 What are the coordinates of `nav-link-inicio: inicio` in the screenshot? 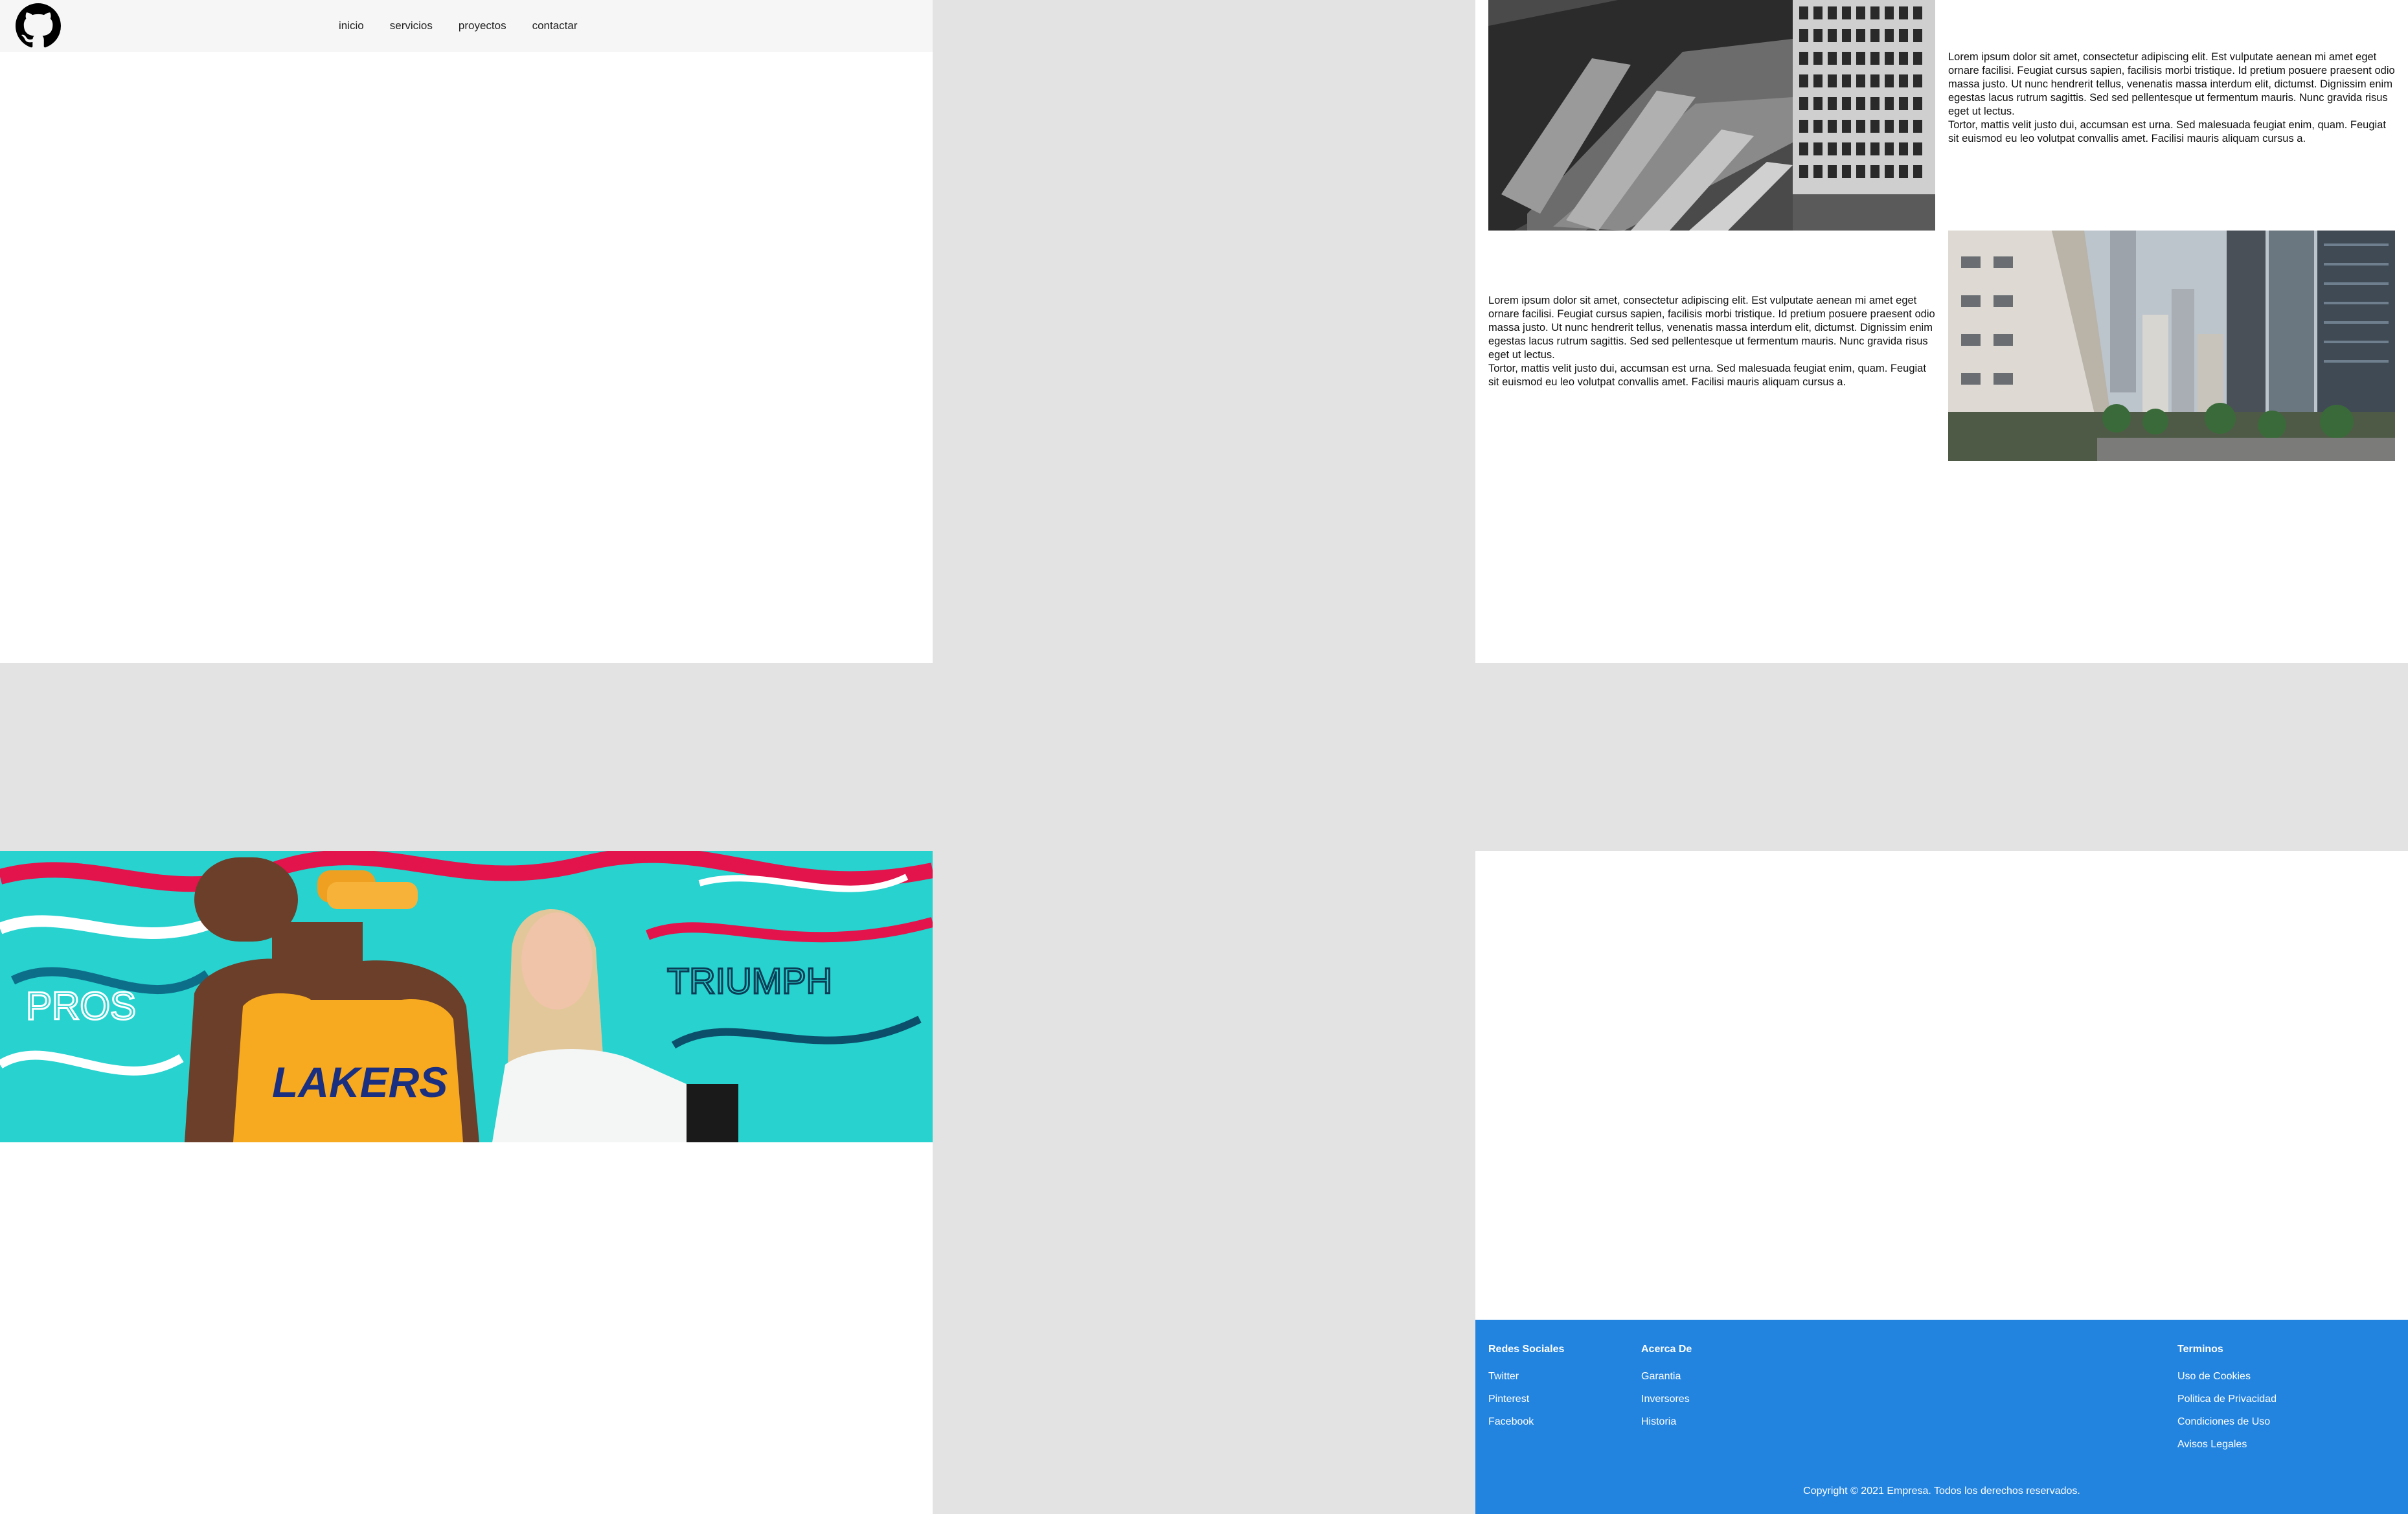 It's located at (351, 25).